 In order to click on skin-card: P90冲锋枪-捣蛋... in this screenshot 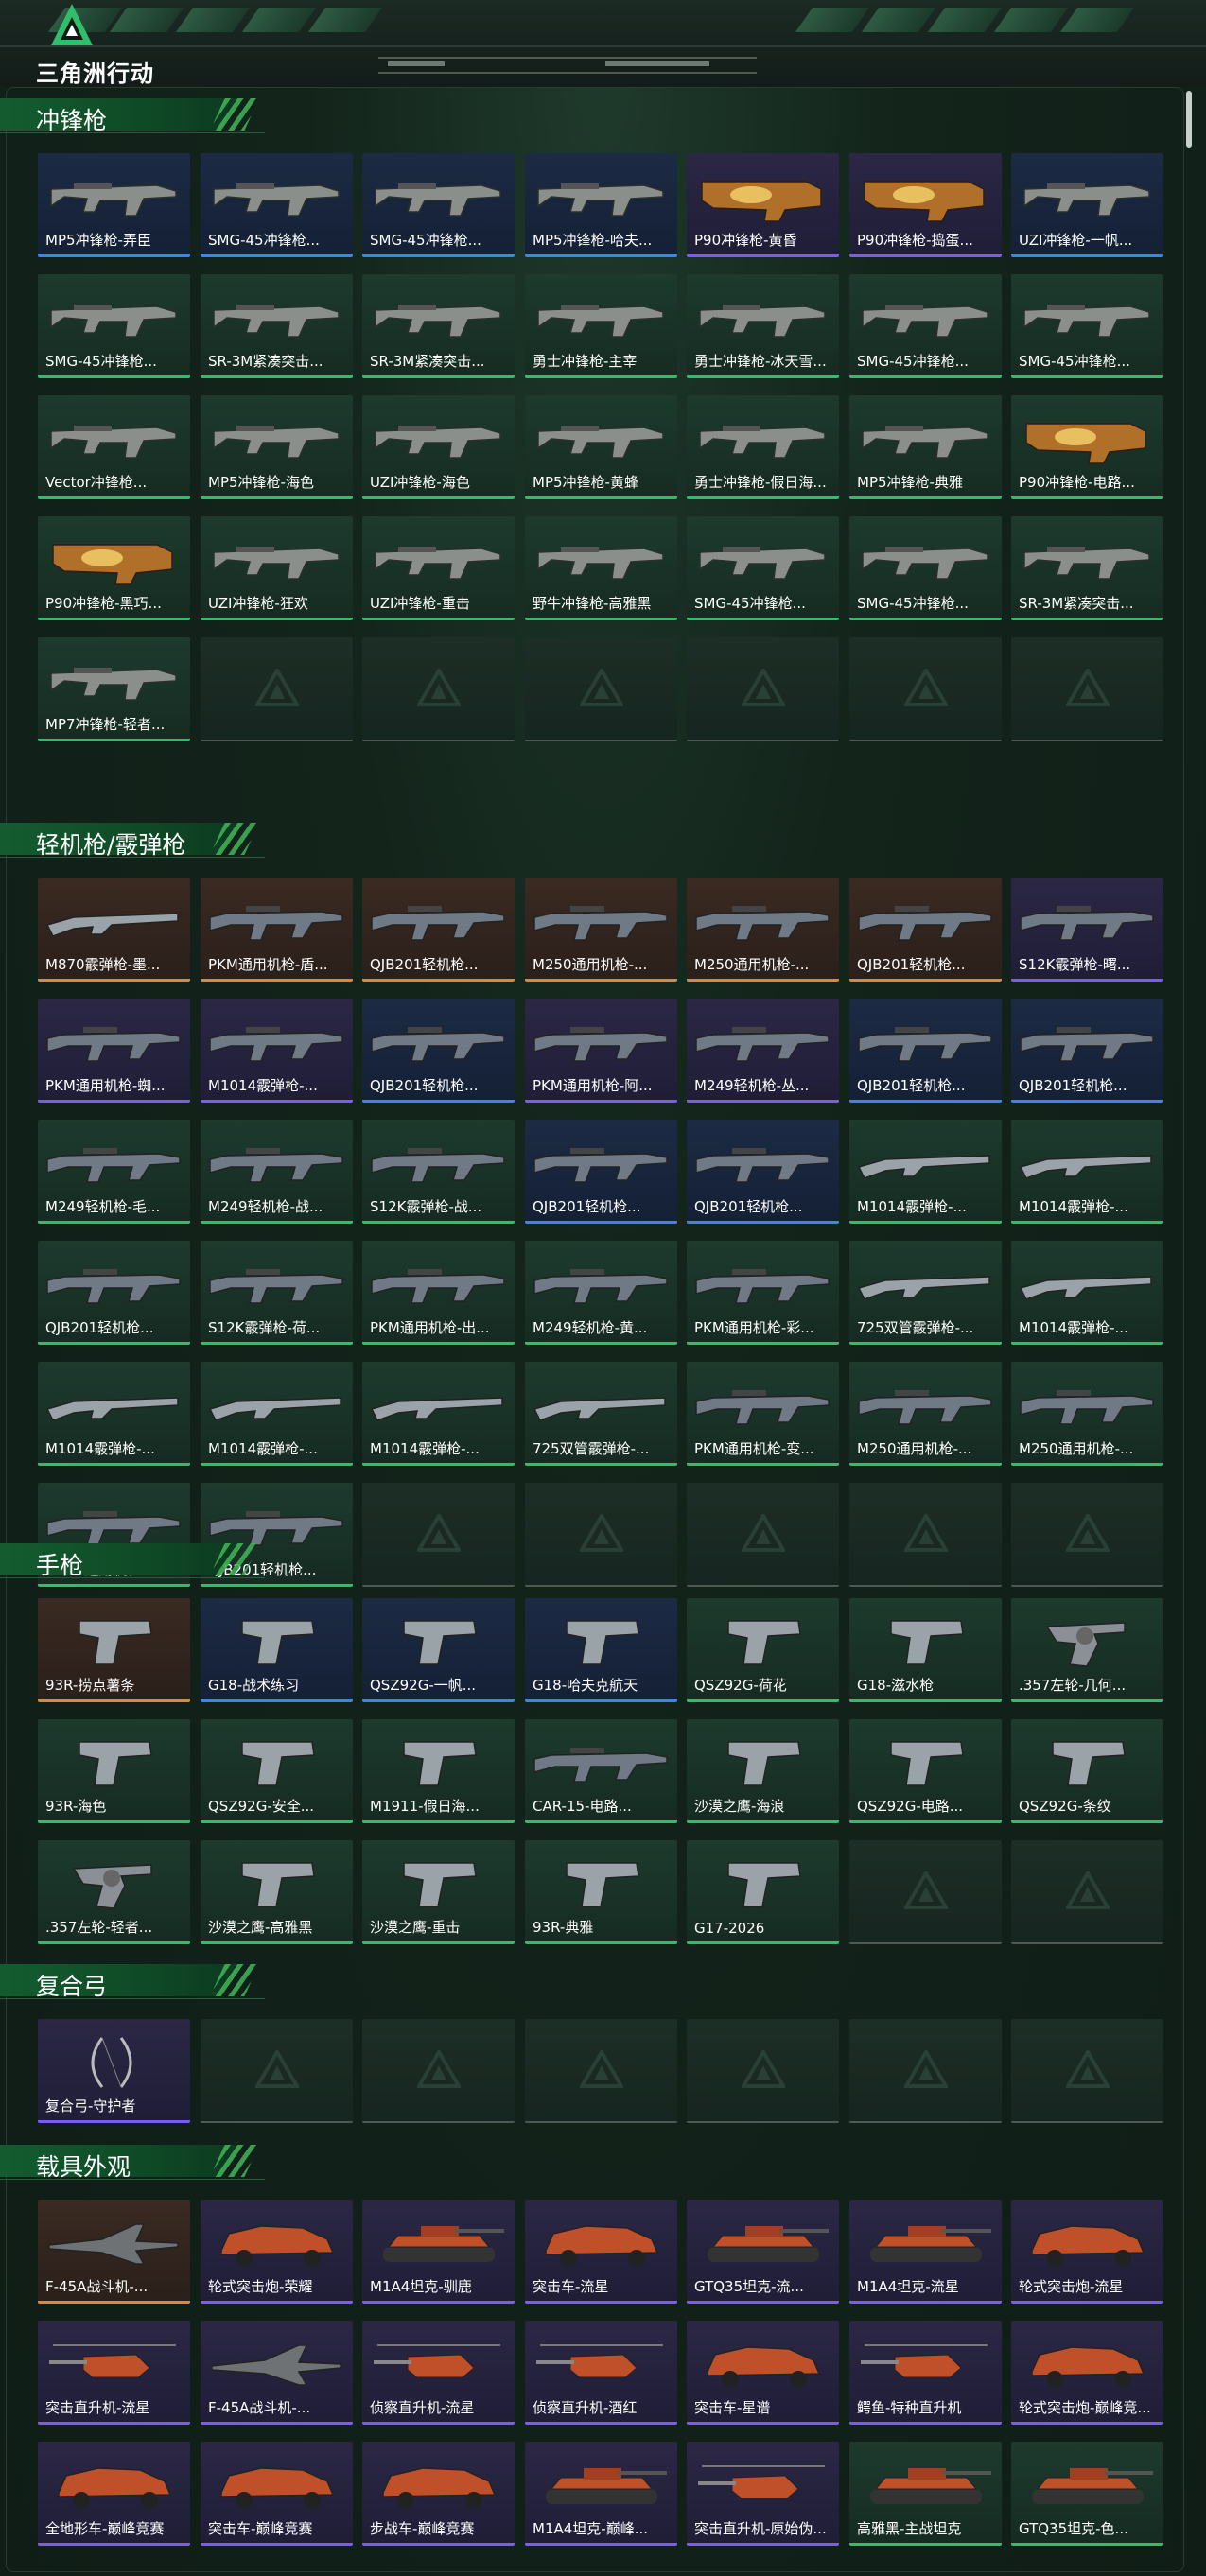, I will do `click(925, 205)`.